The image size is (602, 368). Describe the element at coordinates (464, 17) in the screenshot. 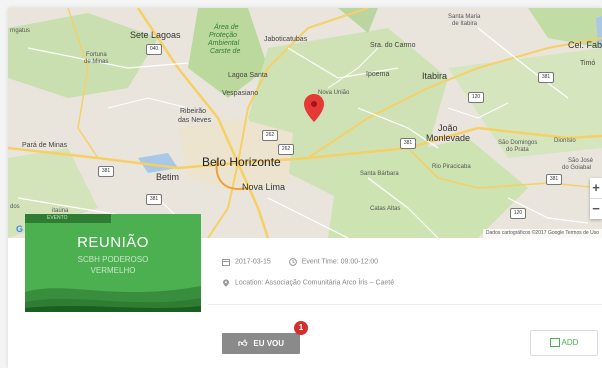

I see `map-label: Santa Maria` at that location.